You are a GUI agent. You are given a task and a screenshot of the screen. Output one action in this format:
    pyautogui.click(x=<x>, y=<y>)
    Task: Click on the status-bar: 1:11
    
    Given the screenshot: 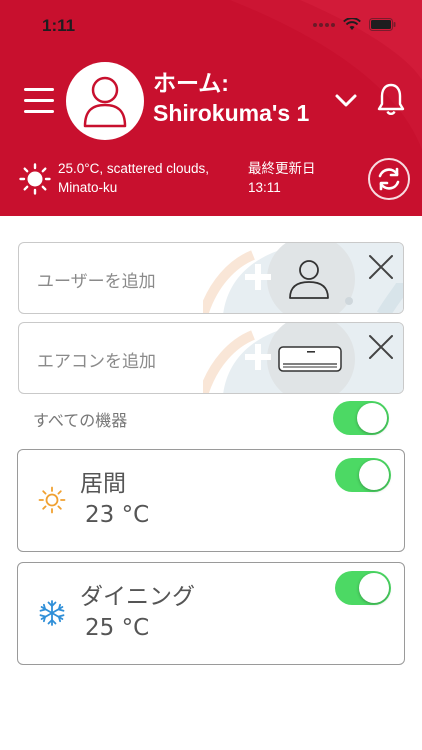 What is the action you would take?
    pyautogui.click(x=211, y=26)
    